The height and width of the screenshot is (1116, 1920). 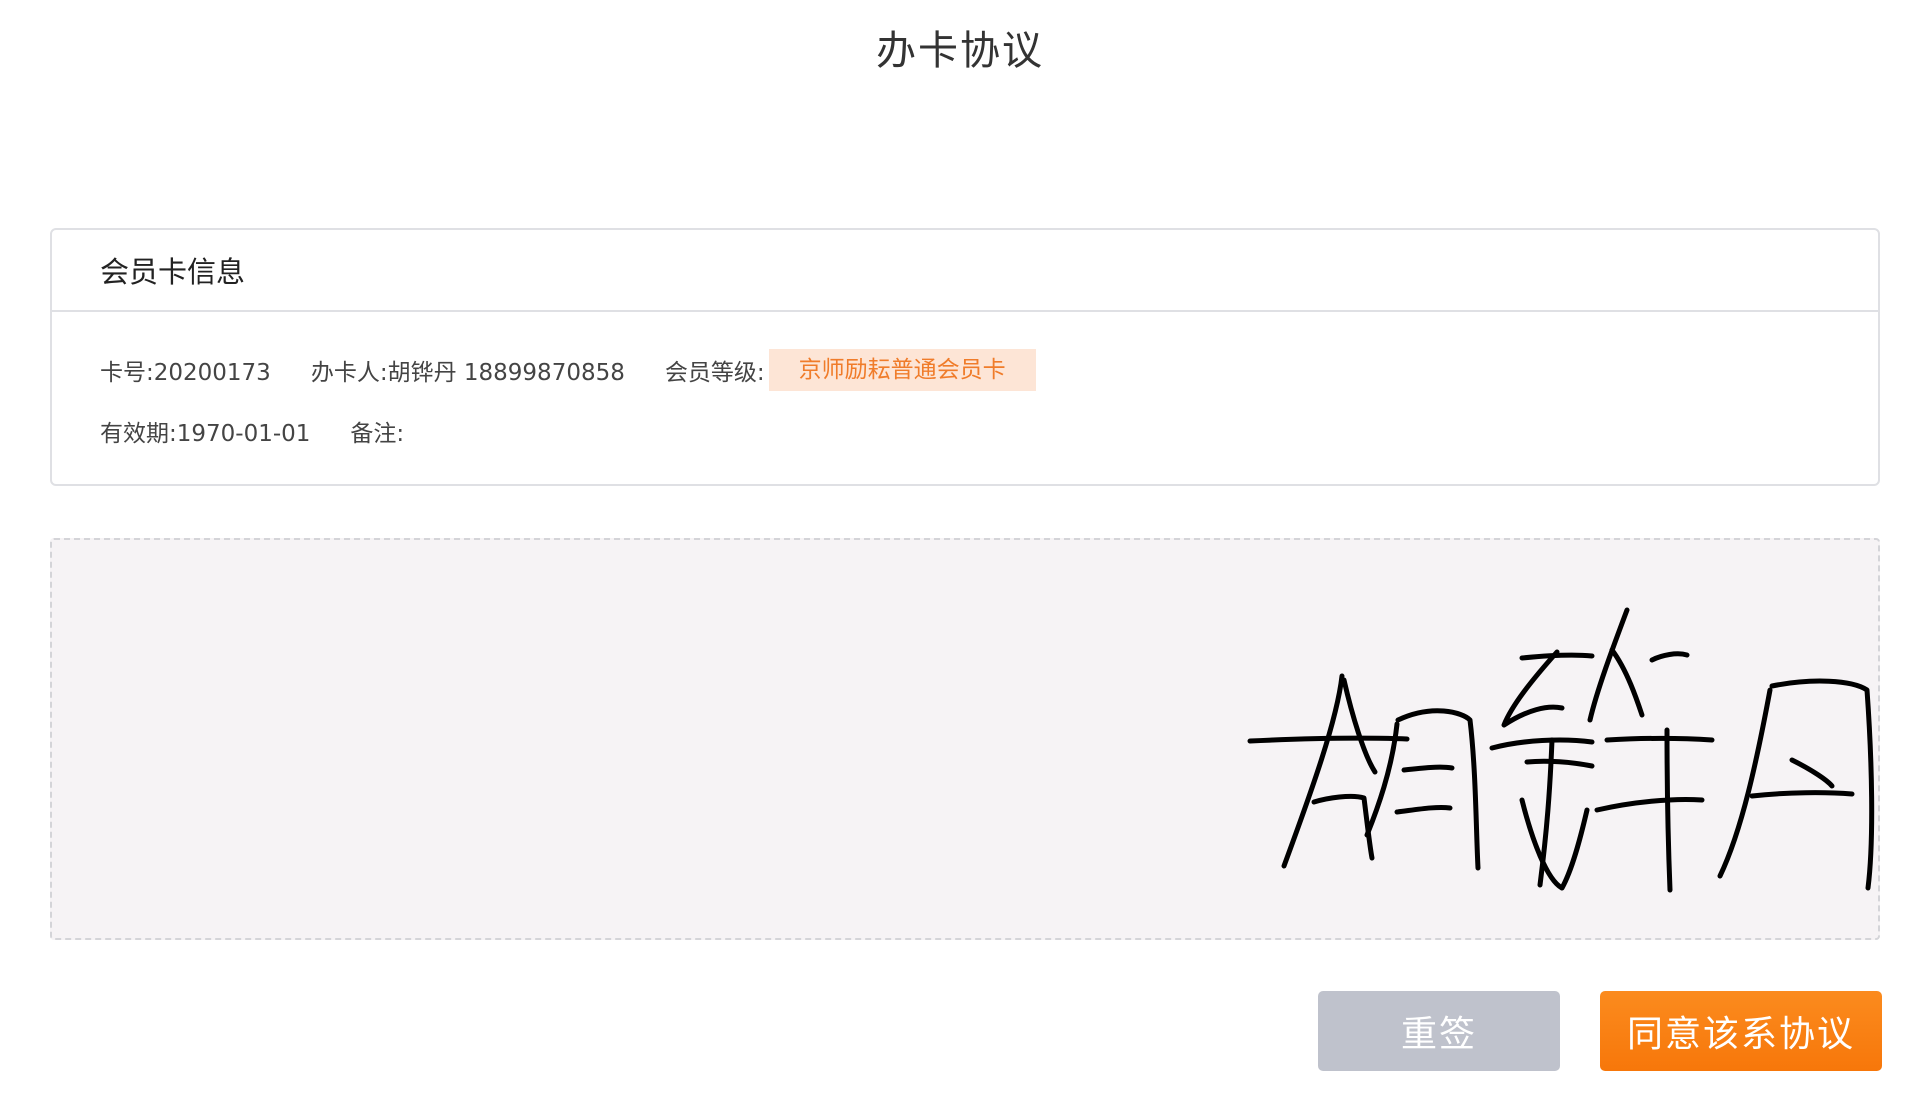 I want to click on card-holder: 办卡人:胡铧丹 18899870858, so click(x=467, y=373).